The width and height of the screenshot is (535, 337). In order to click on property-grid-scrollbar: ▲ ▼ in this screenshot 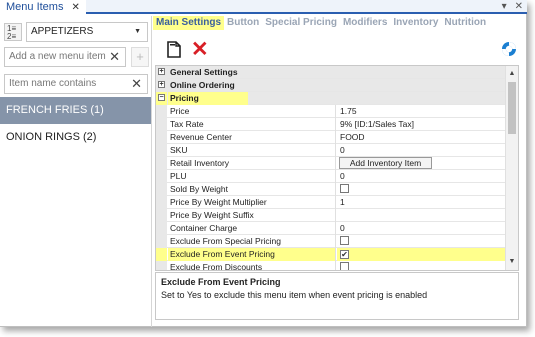, I will do `click(511, 168)`.